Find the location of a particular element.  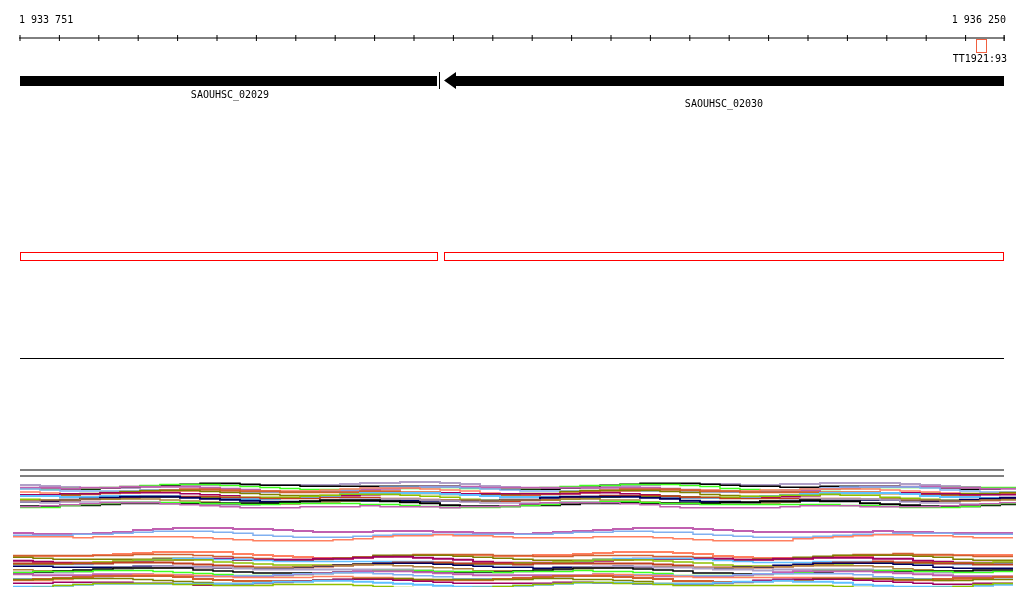

gene-label: SAOUHSC_02030 is located at coordinates (724, 104).